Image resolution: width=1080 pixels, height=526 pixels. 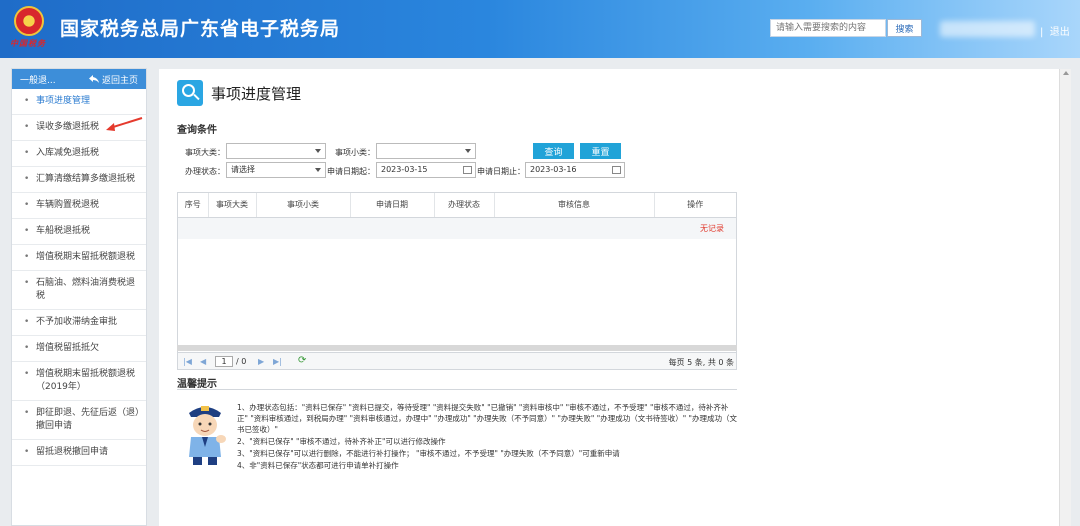 What do you see at coordinates (701, 362) in the screenshot?
I see `pager-summary: 每页 5 条, 共 0 条` at bounding box center [701, 362].